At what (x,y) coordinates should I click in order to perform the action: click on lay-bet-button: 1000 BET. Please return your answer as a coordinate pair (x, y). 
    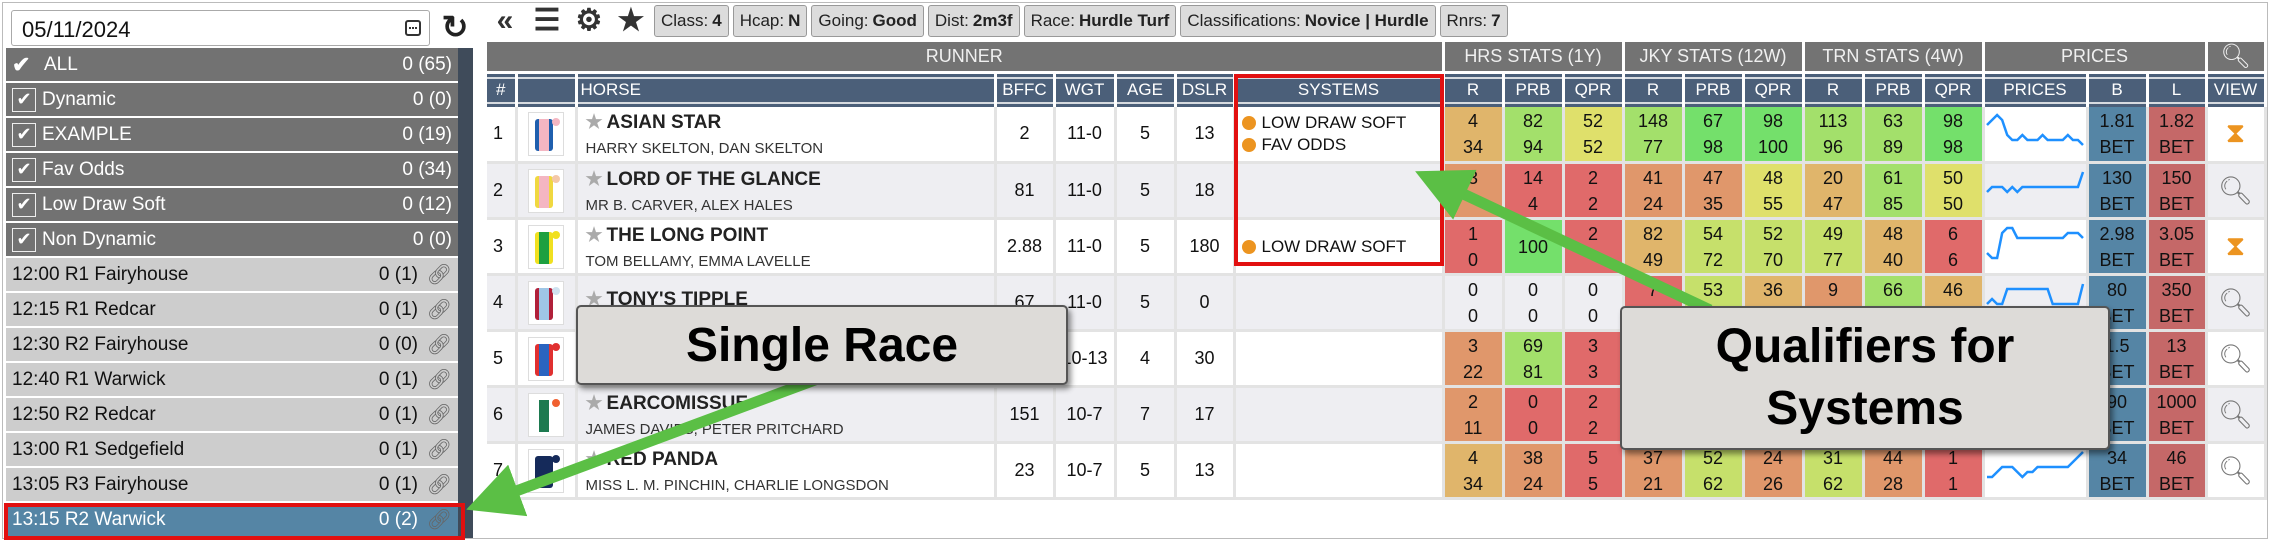
    Looking at the image, I should click on (2177, 415).